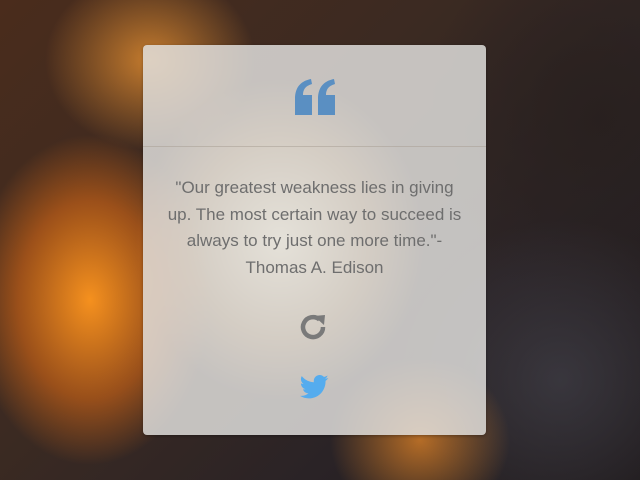 This screenshot has height=480, width=640. I want to click on new-quote-button, so click(314, 327).